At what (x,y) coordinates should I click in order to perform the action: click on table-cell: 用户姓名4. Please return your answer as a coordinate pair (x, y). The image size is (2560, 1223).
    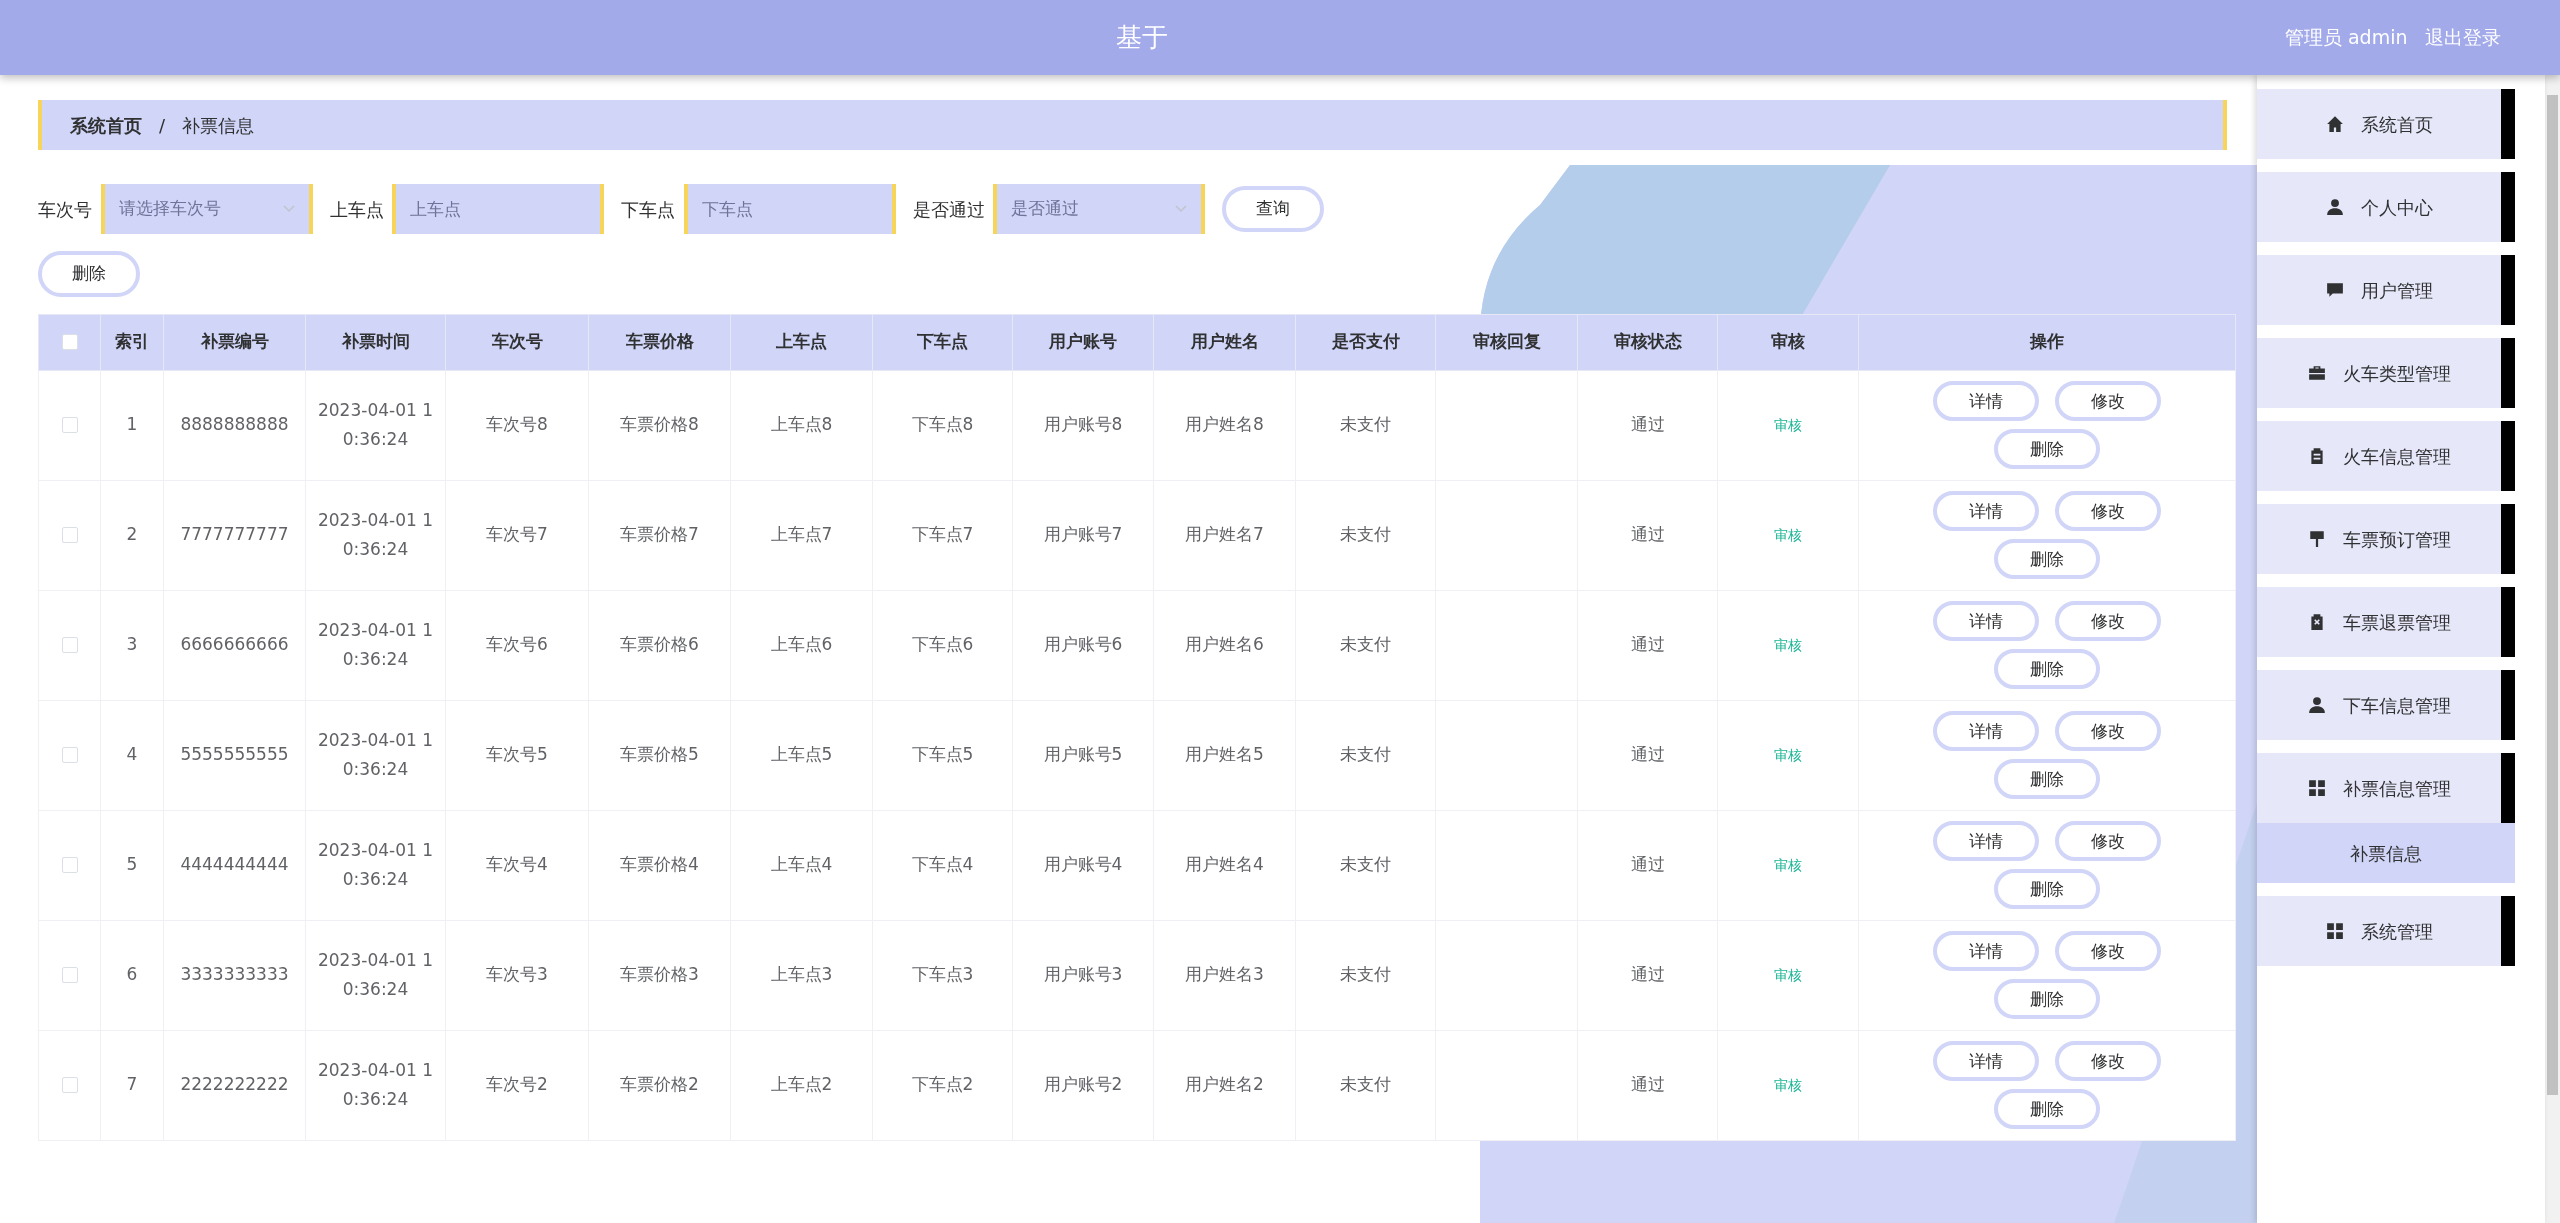
    Looking at the image, I should click on (1224, 864).